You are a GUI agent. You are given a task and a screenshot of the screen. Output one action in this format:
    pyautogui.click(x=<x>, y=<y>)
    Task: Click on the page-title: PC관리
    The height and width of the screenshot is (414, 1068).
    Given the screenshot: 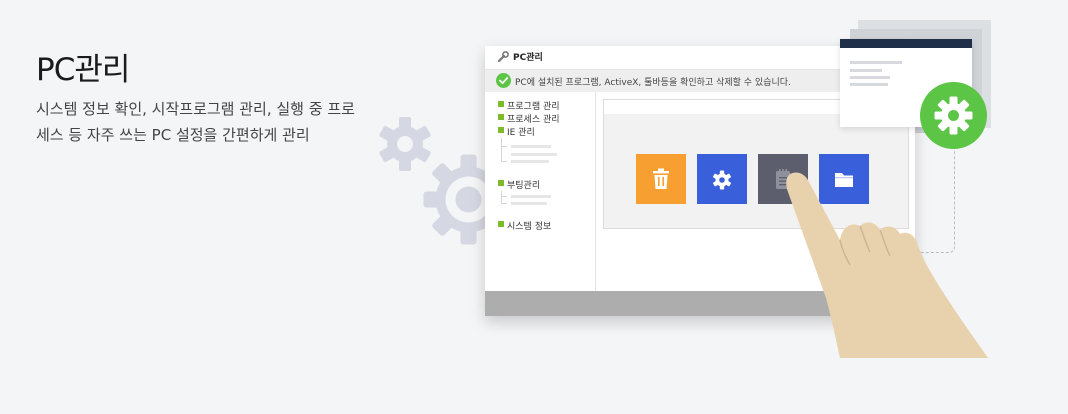 What is the action you would take?
    pyautogui.click(x=83, y=70)
    